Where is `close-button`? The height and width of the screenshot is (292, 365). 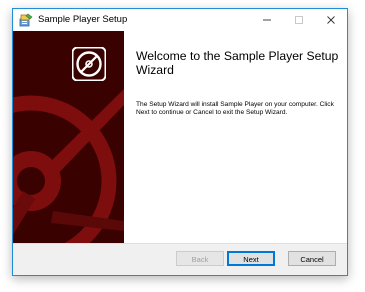 close-button is located at coordinates (331, 20).